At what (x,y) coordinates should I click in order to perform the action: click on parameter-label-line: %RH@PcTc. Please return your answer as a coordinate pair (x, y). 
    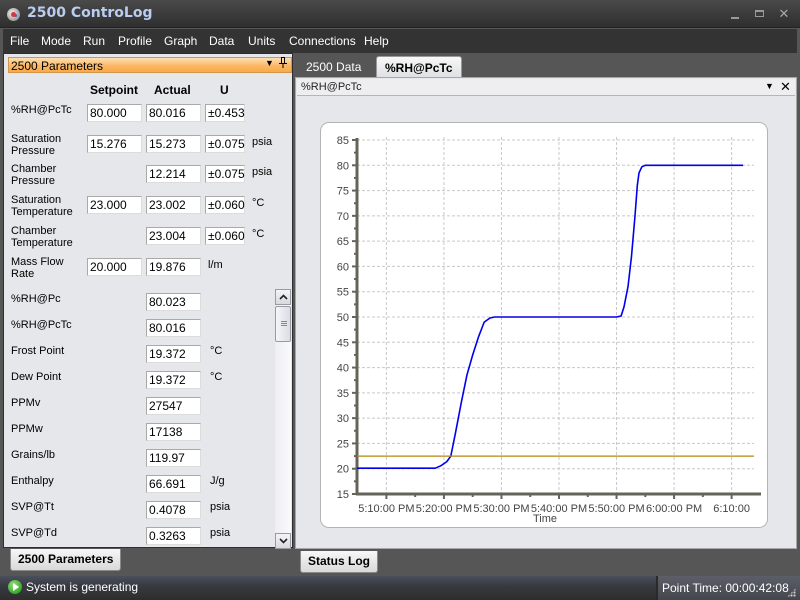
    Looking at the image, I should click on (41, 110).